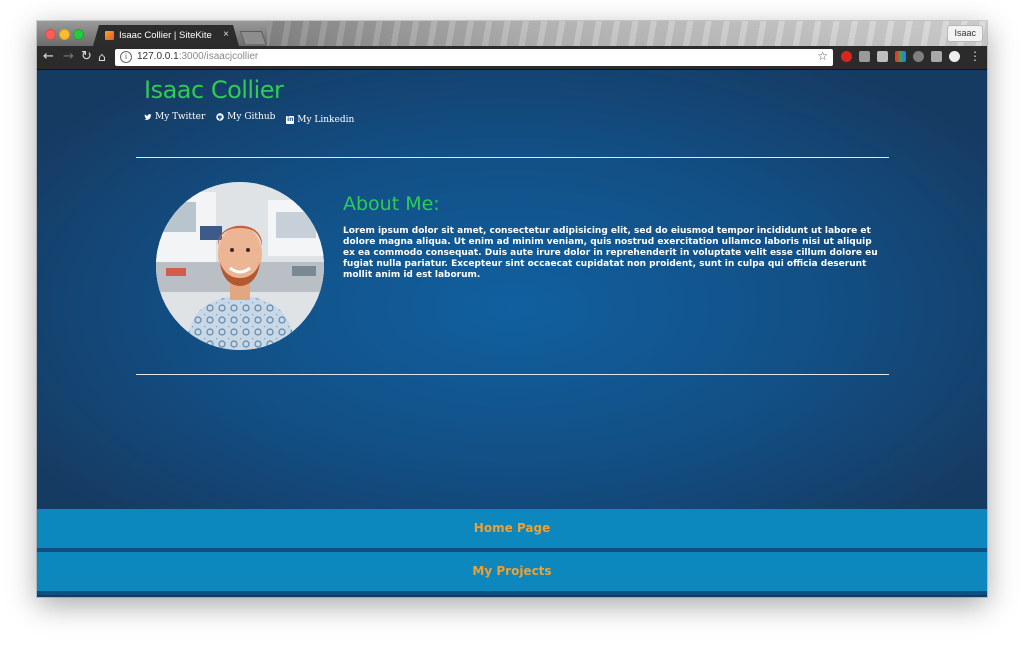 The image size is (1024, 650). I want to click on tab-close-icon: ×, so click(226, 34).